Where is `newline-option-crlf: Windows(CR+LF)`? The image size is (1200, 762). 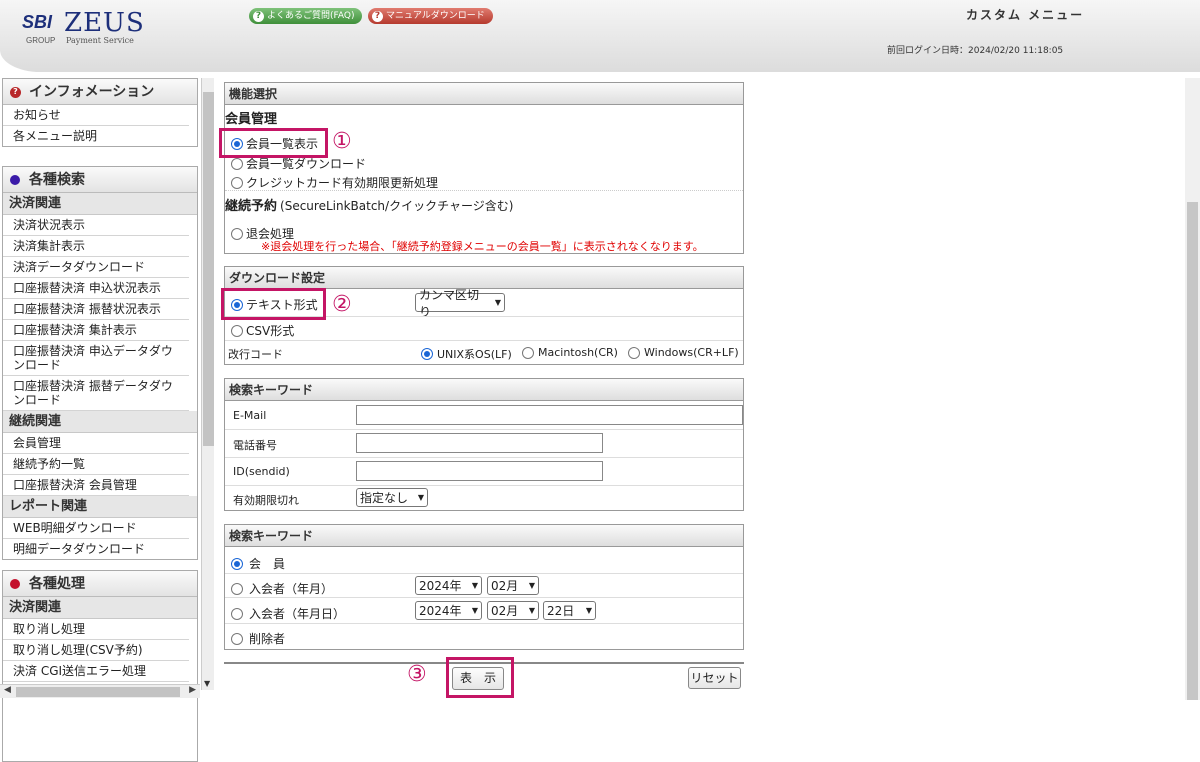 newline-option-crlf: Windows(CR+LF) is located at coordinates (683, 352).